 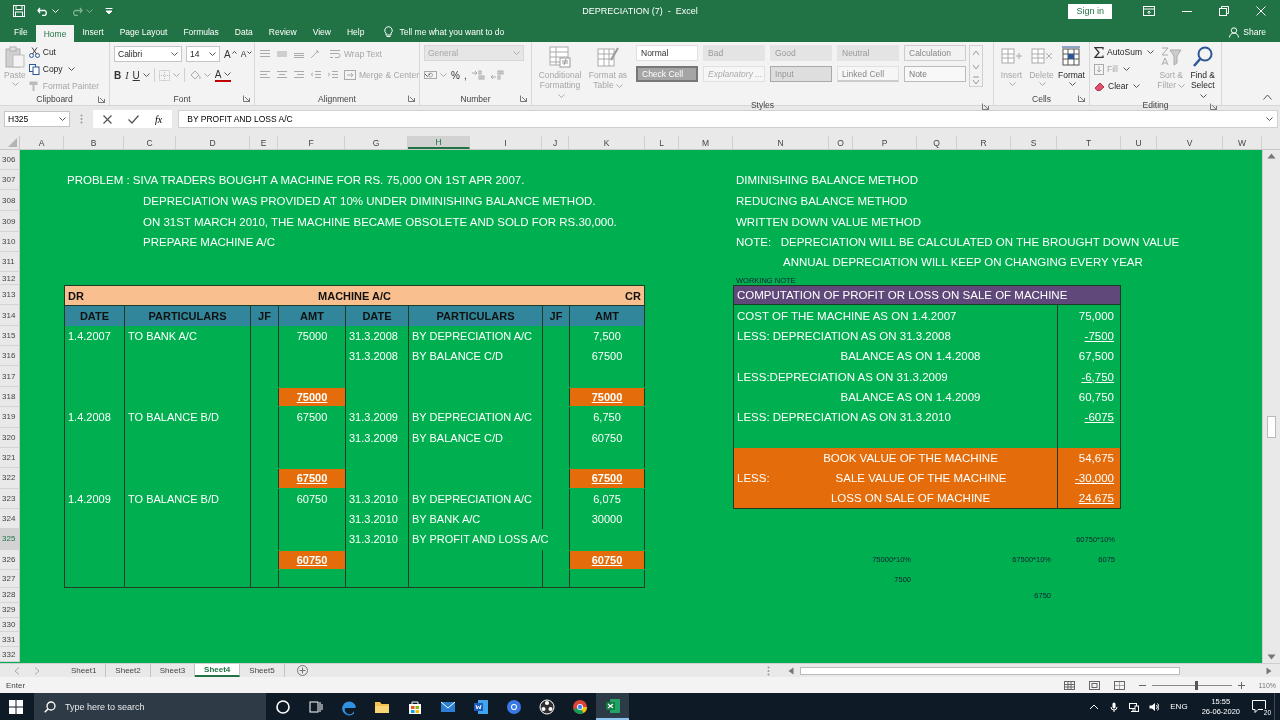 What do you see at coordinates (791, 670) in the screenshot?
I see `scroll-left-icon` at bounding box center [791, 670].